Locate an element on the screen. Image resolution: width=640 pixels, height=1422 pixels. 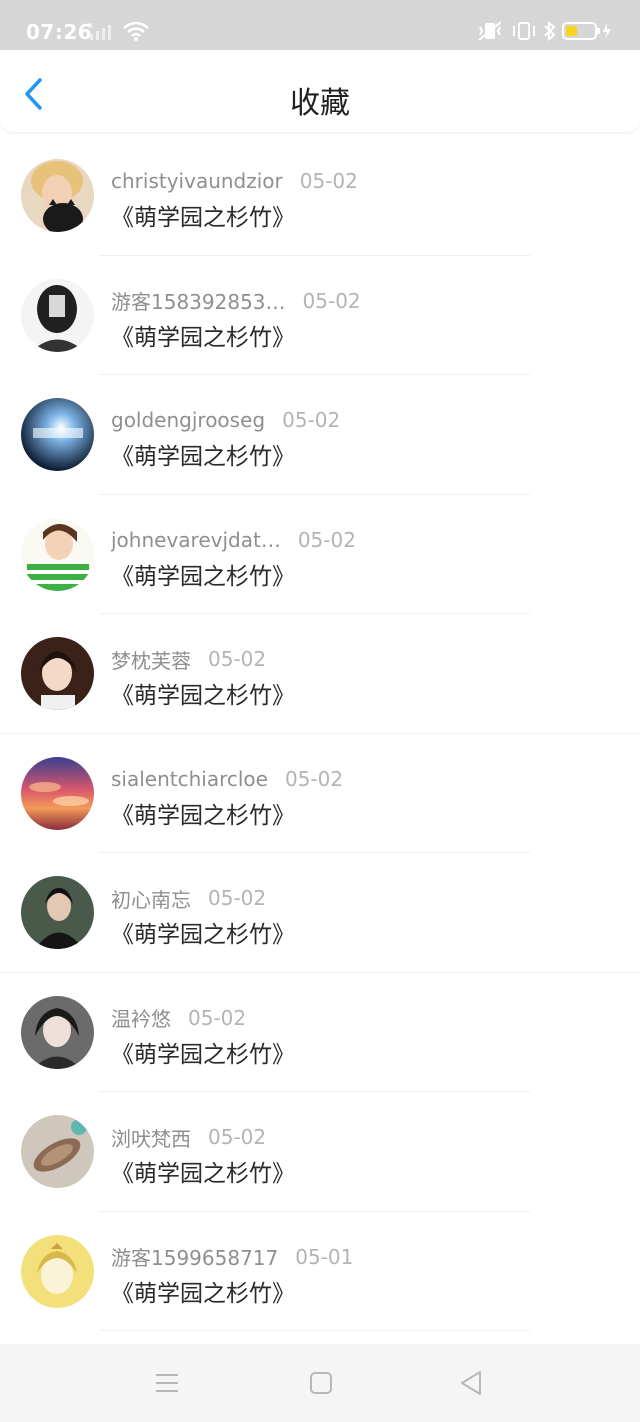
item-meta: christyivaundzior 05-02 is located at coordinates (234, 181).